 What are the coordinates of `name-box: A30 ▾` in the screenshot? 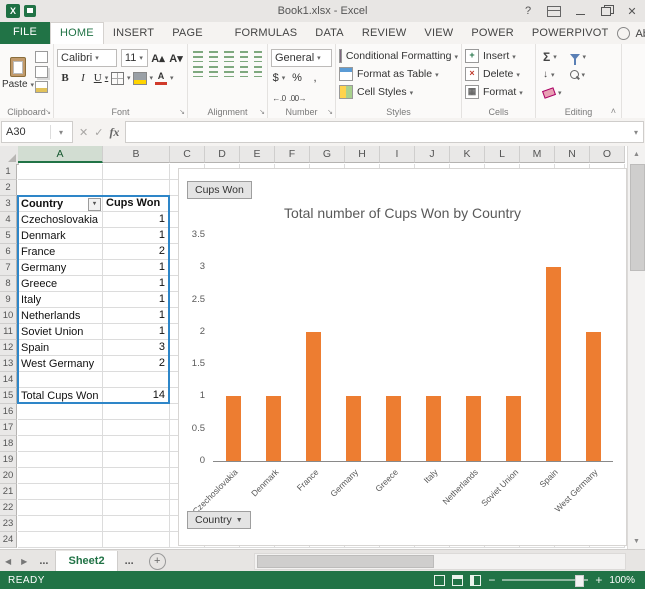 It's located at (37, 132).